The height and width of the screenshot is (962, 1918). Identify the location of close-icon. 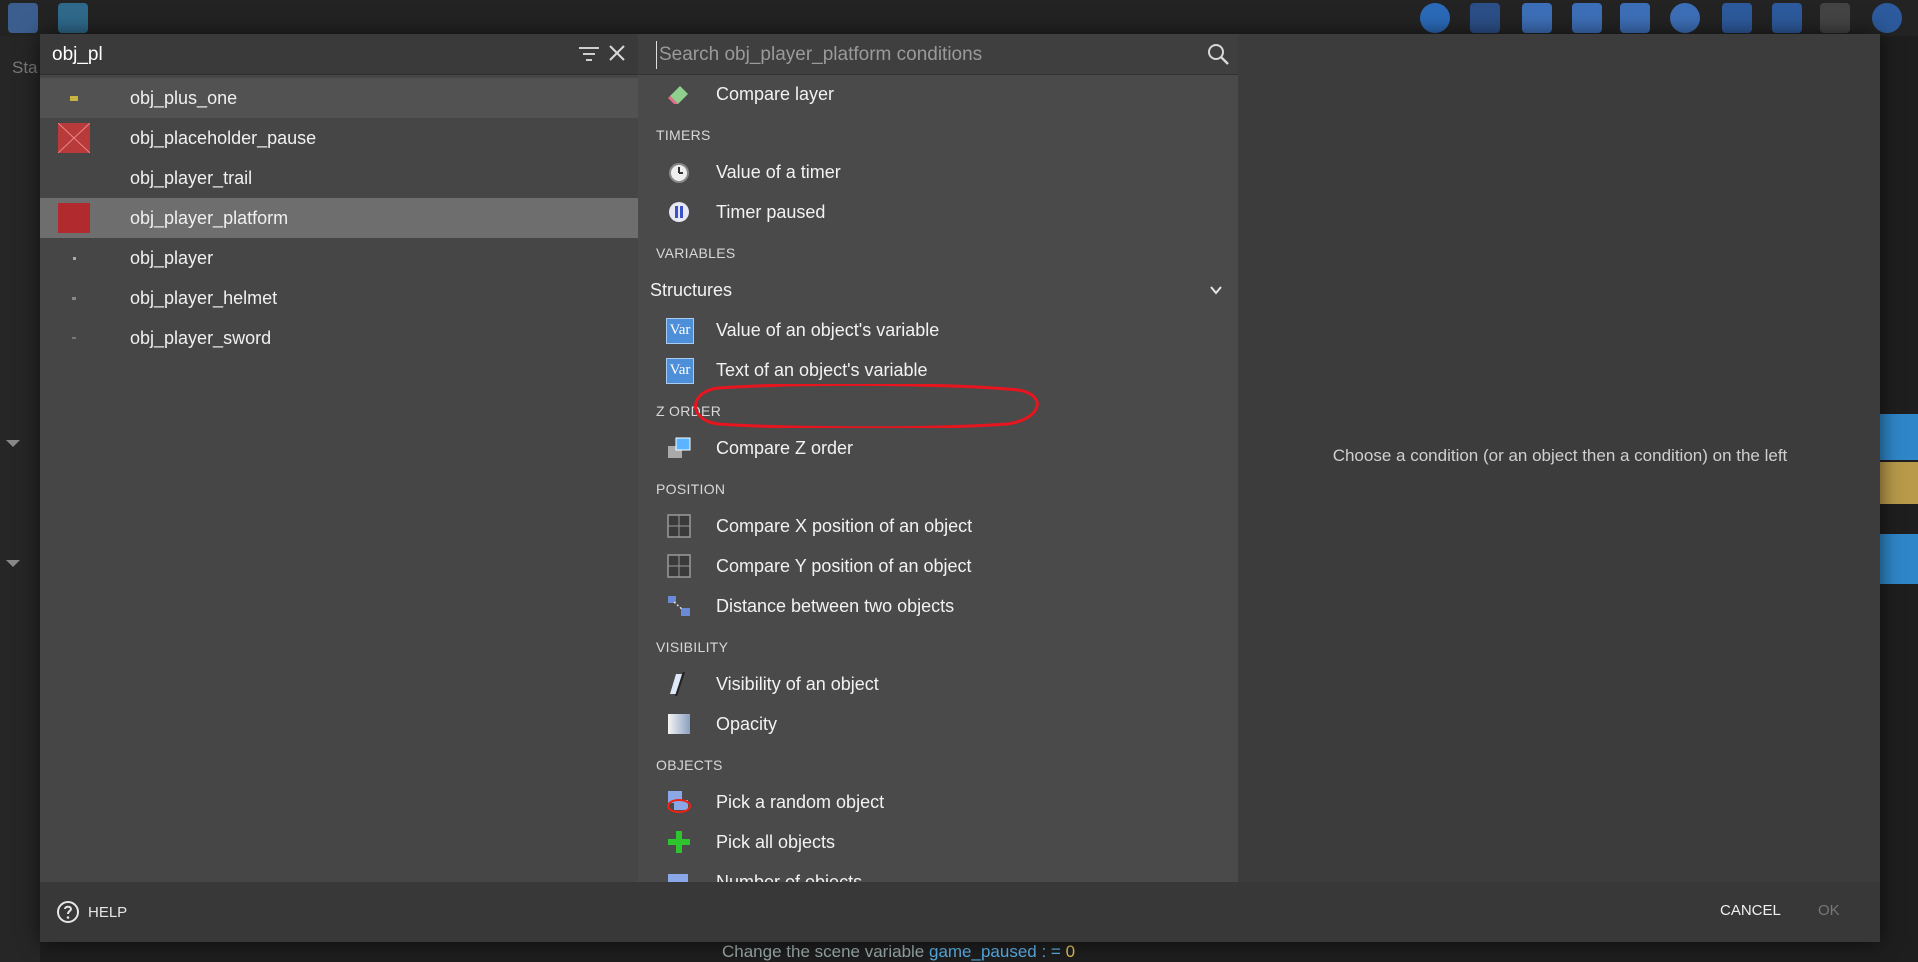
(617, 53).